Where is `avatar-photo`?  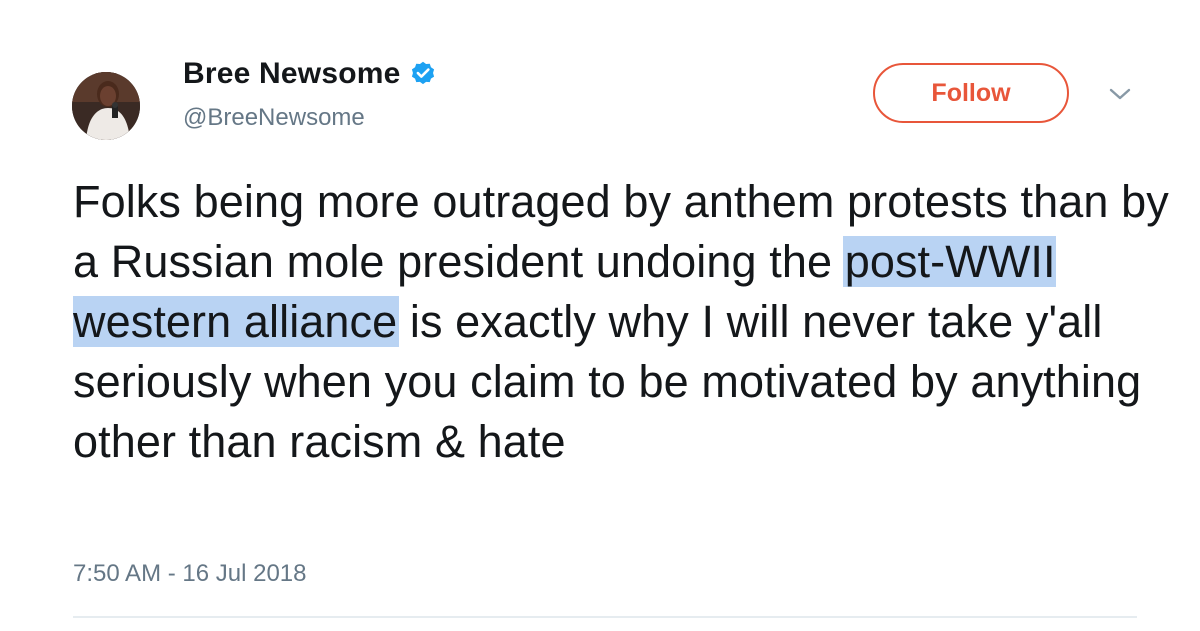 avatar-photo is located at coordinates (106, 106).